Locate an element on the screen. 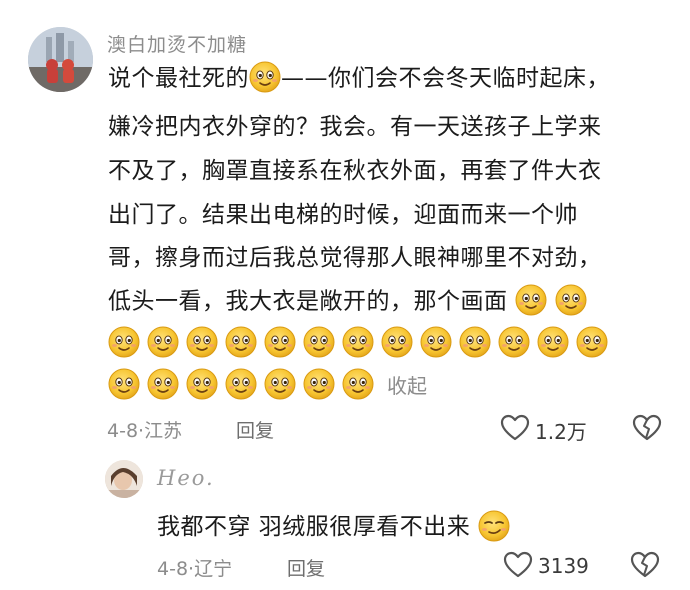 The height and width of the screenshot is (590, 690). comment-line-6: 低头一看，我大衣是敞开的，那个画面 is located at coordinates (347, 301).